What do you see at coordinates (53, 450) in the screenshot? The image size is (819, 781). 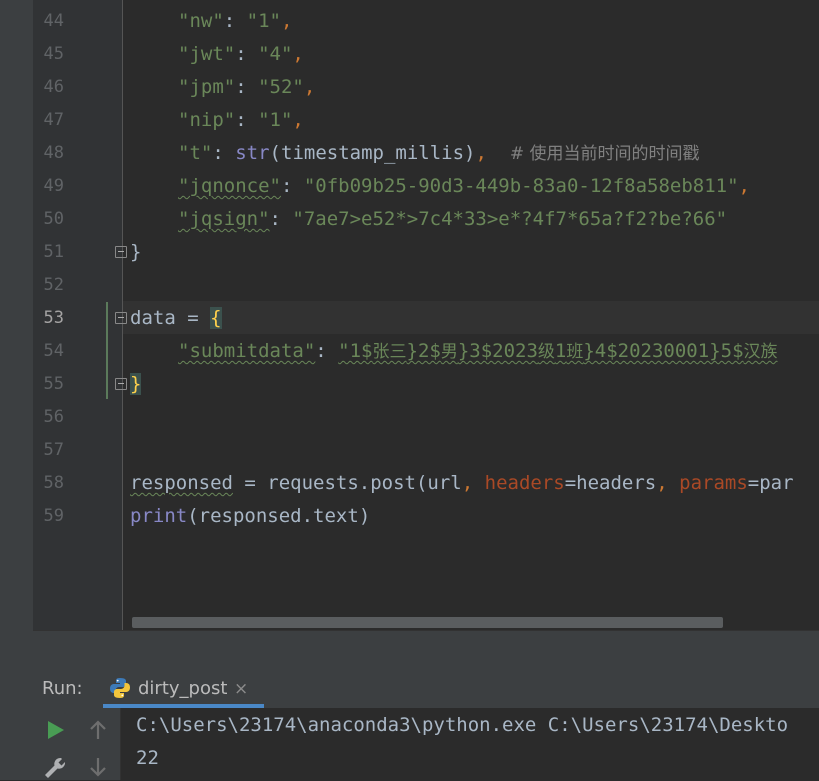 I see `line-number: 57` at bounding box center [53, 450].